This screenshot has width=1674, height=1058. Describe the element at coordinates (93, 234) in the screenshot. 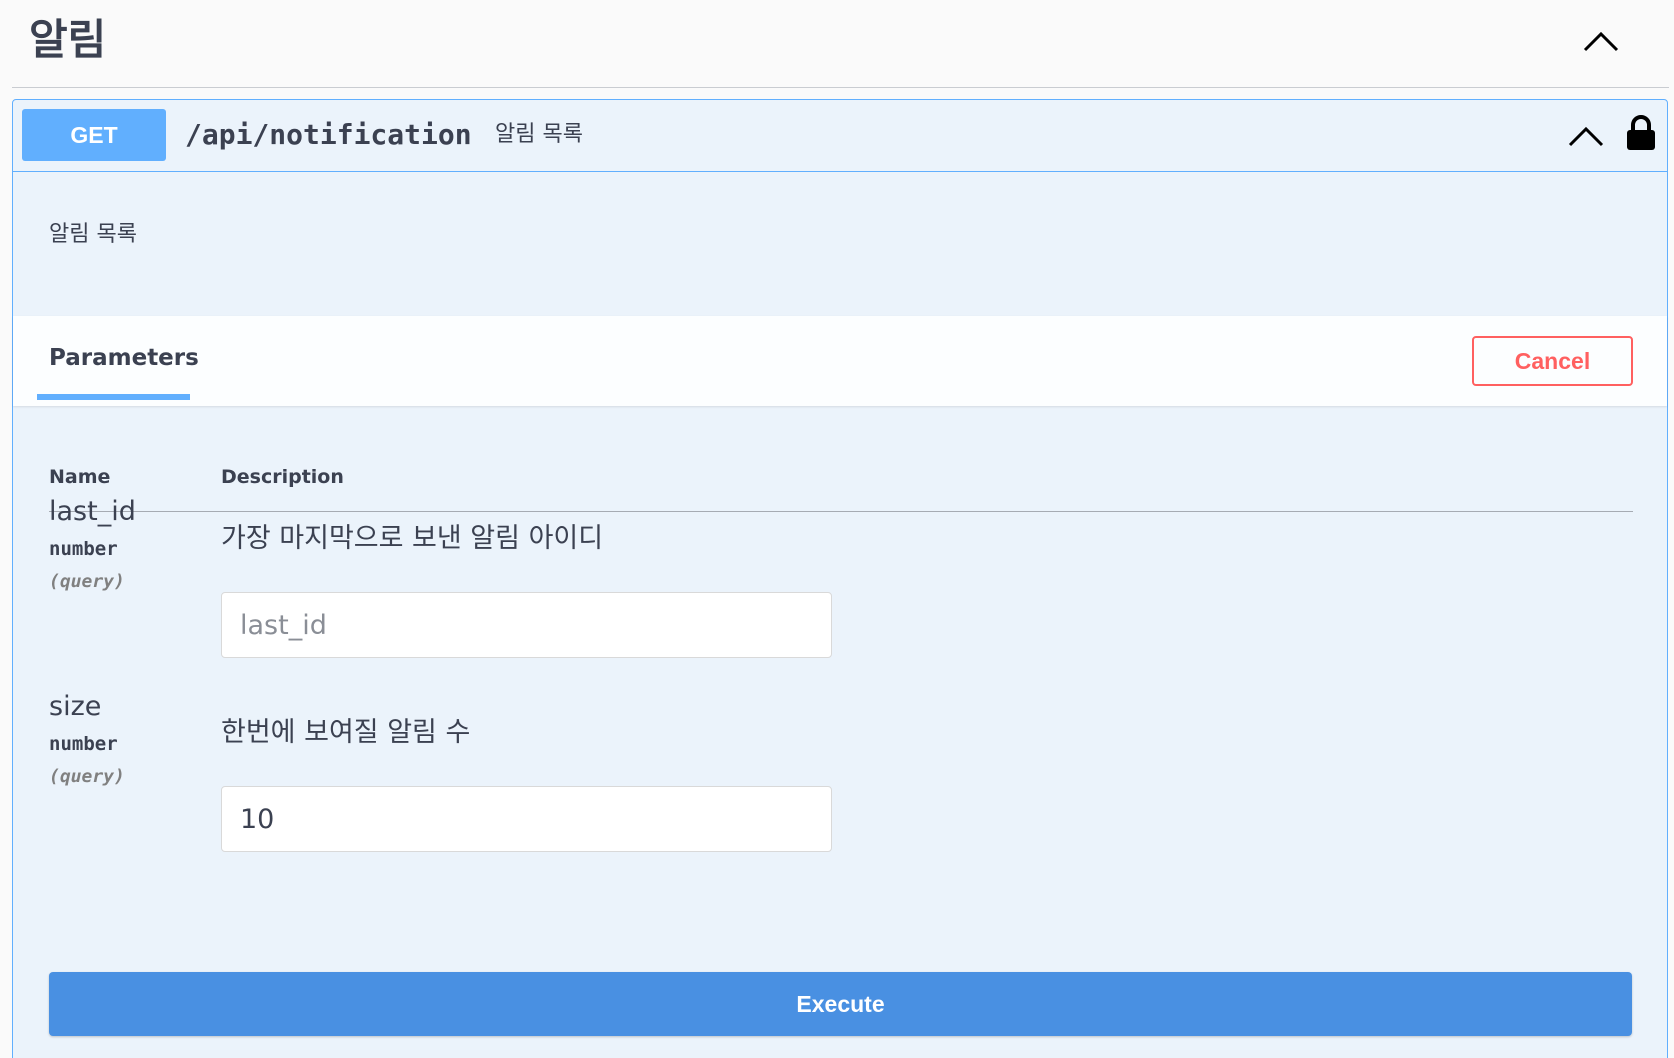

I see `operation-description: 알림 목록` at that location.